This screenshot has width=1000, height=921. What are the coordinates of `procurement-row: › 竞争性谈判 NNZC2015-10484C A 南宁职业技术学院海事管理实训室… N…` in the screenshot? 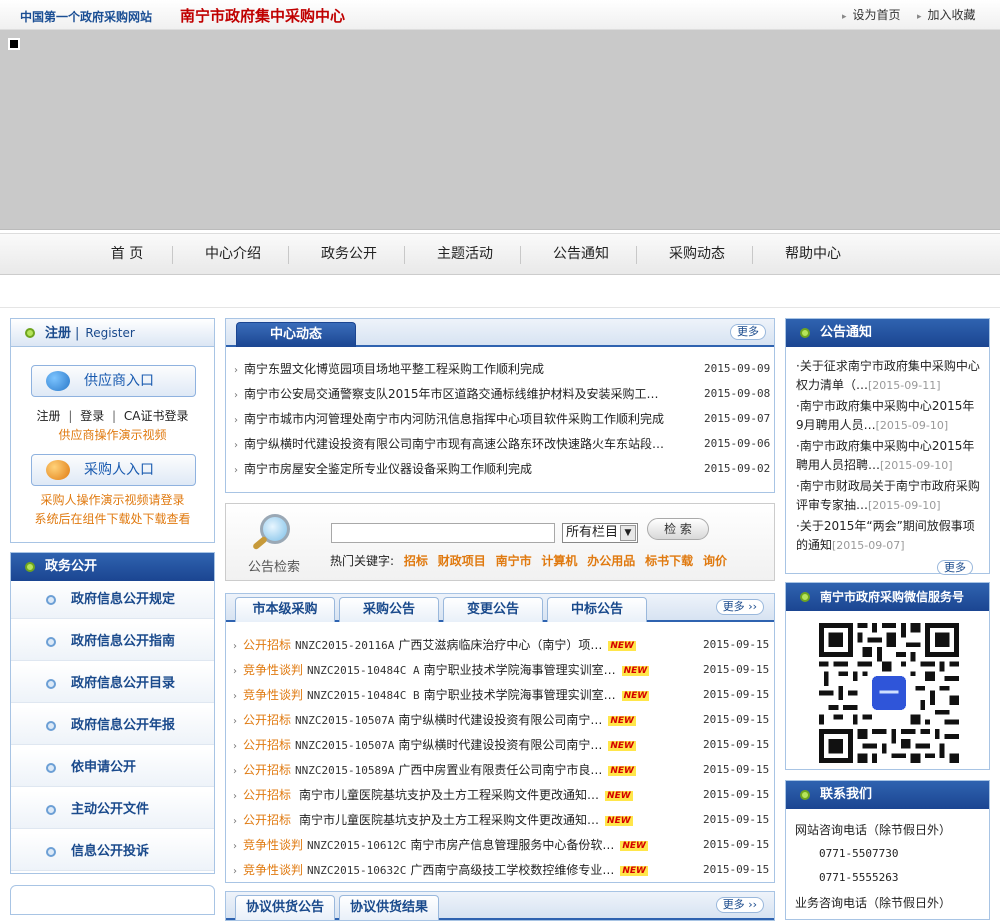 It's located at (501, 670).